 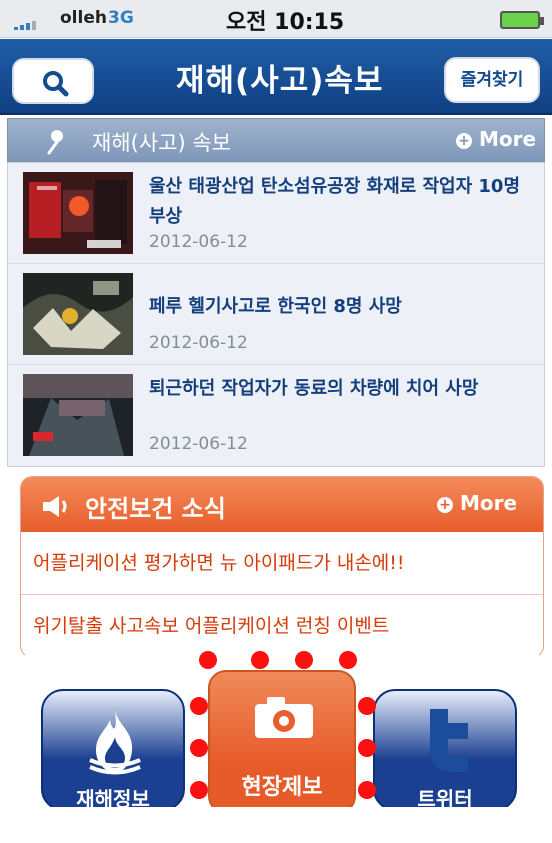 I want to click on tab-twitter: 트위터, so click(x=445, y=750).